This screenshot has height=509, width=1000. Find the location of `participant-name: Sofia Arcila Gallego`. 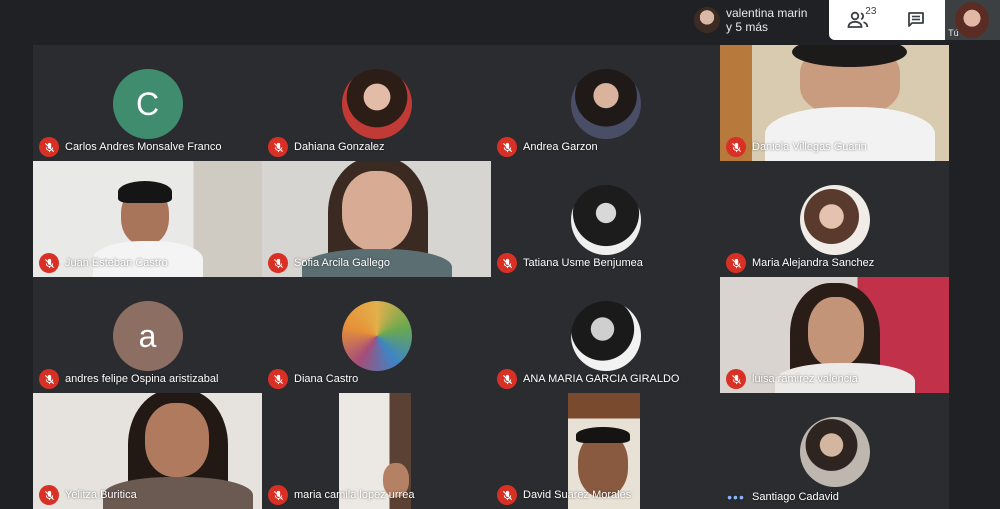

participant-name: Sofia Arcila Gallego is located at coordinates (342, 263).